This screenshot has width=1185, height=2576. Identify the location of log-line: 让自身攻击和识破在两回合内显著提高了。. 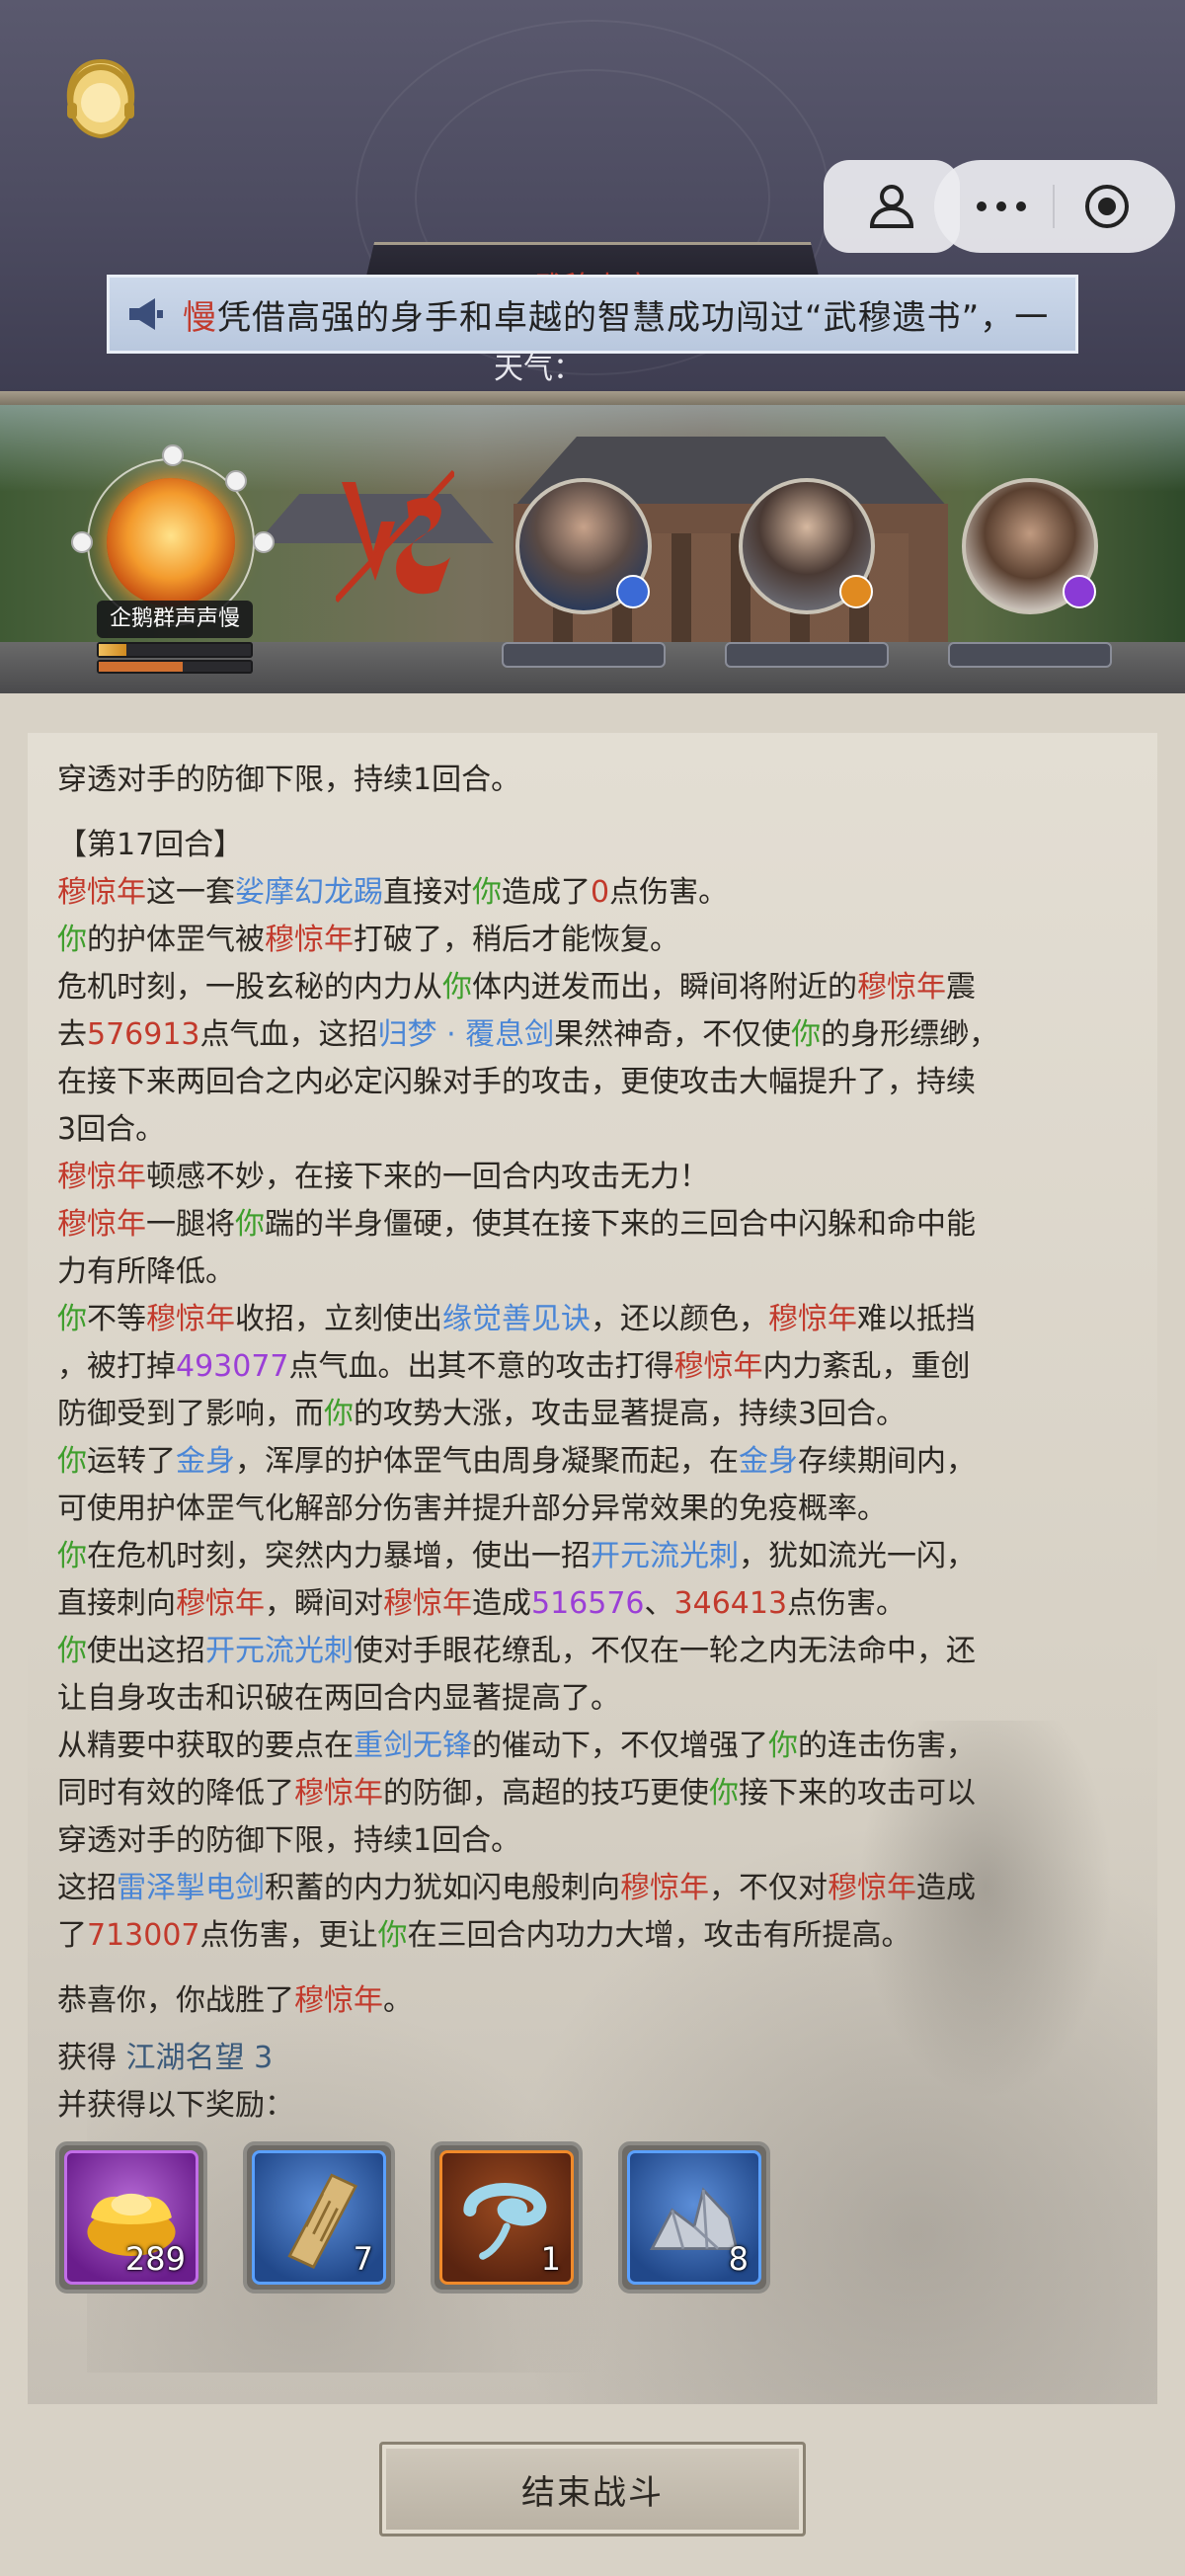
(339, 1698).